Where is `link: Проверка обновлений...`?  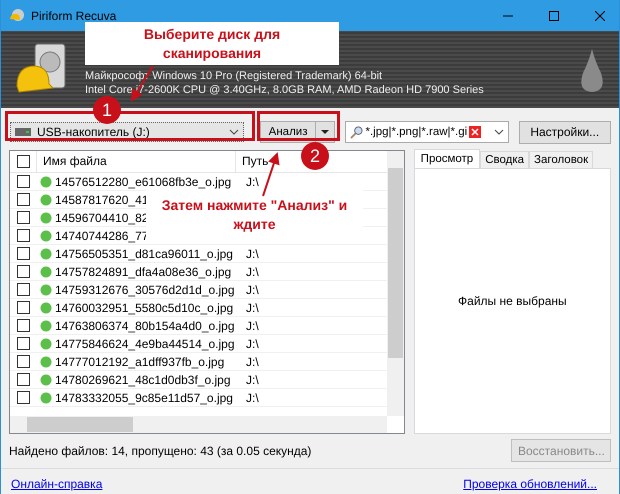
link: Проверка обновлений... is located at coordinates (530, 484).